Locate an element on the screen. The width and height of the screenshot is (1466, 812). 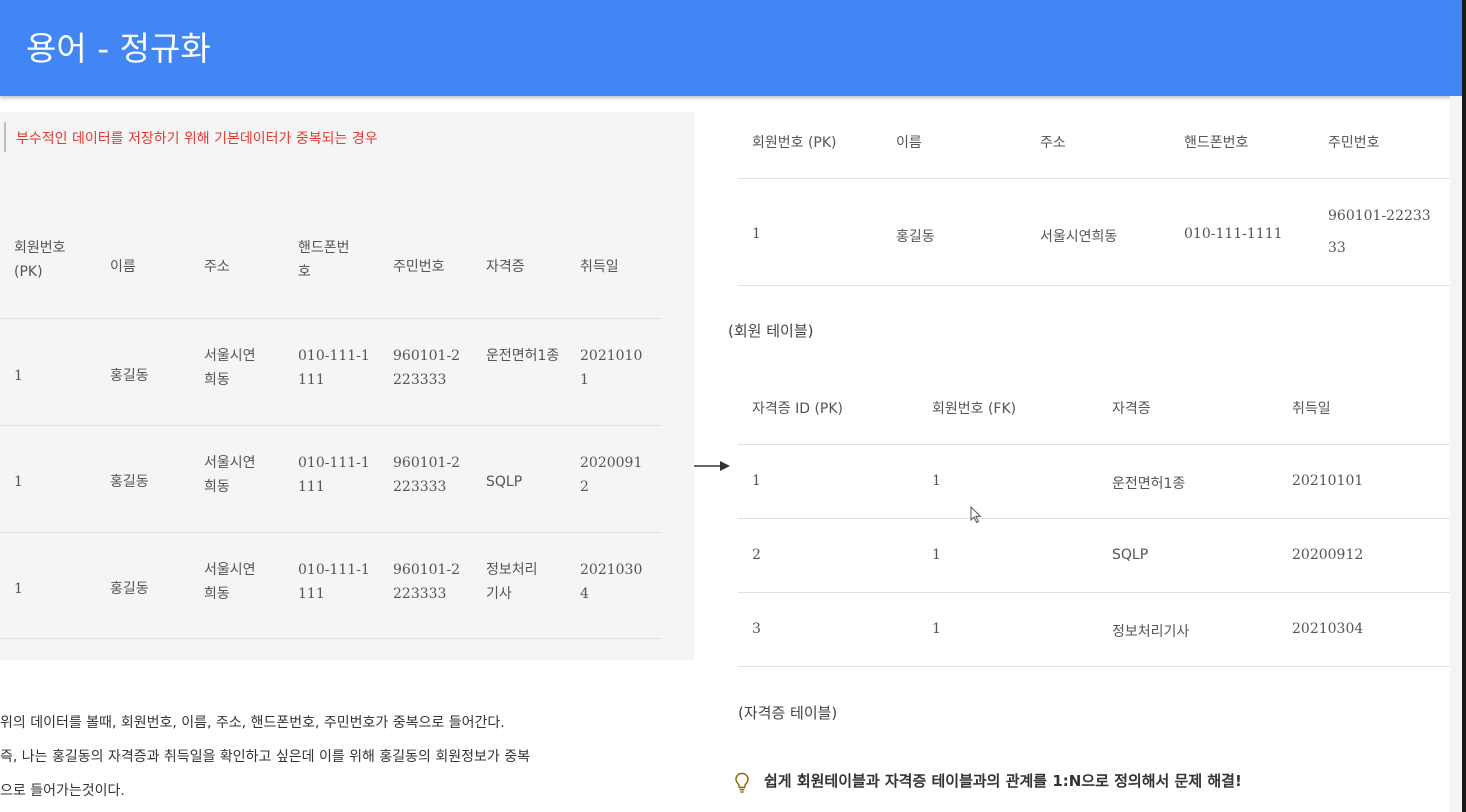
left-cell-cert: 운전면허1종 is located at coordinates (523, 356).